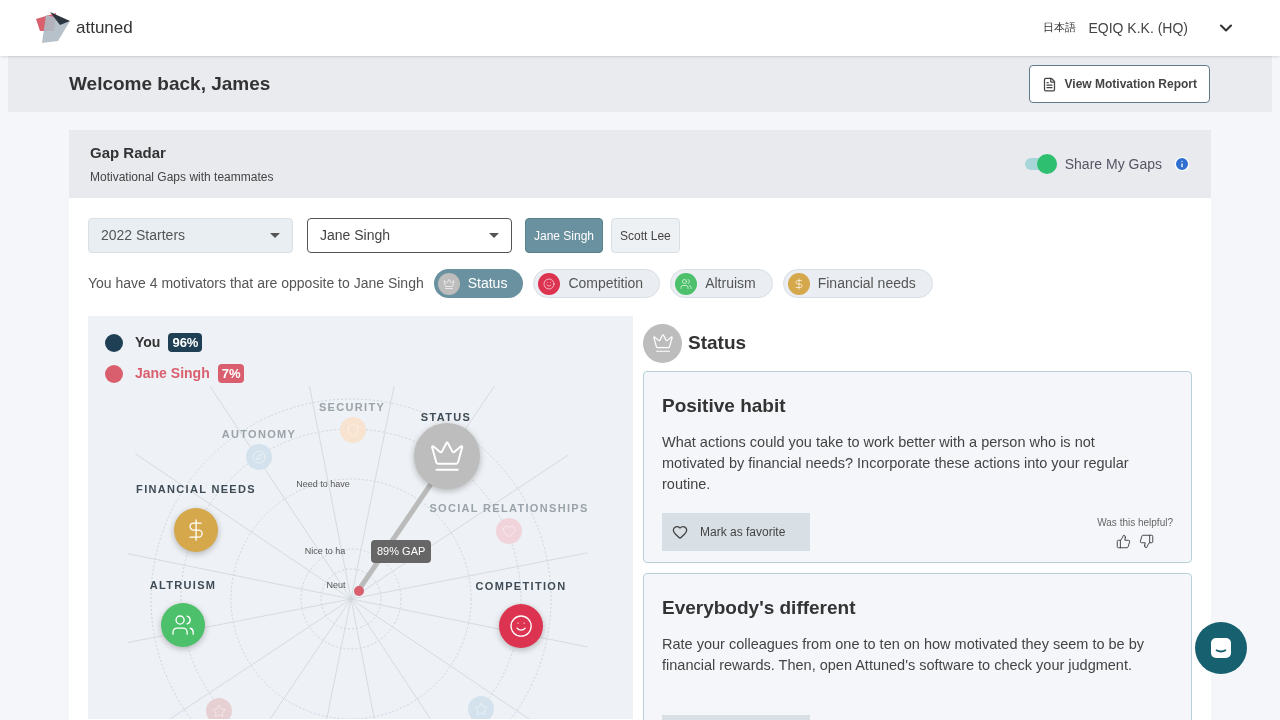 This screenshot has height=720, width=1280. What do you see at coordinates (1147, 541) in the screenshot?
I see `thumbs-down-icon` at bounding box center [1147, 541].